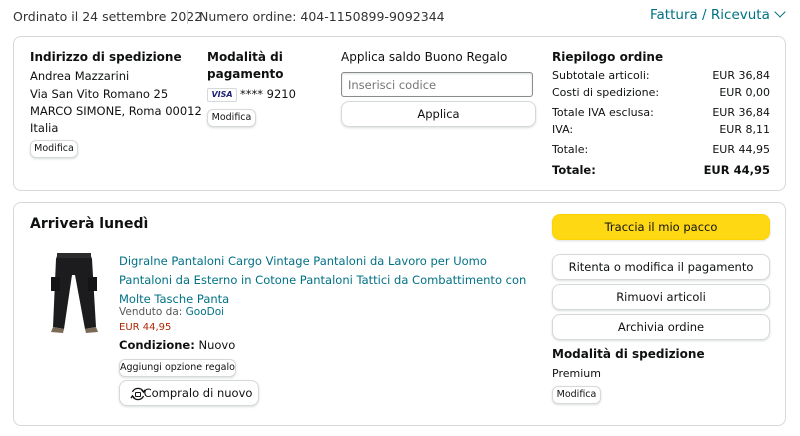 This screenshot has width=800, height=436. What do you see at coordinates (217, 345) in the screenshot?
I see `condition-value: Nuovo` at bounding box center [217, 345].